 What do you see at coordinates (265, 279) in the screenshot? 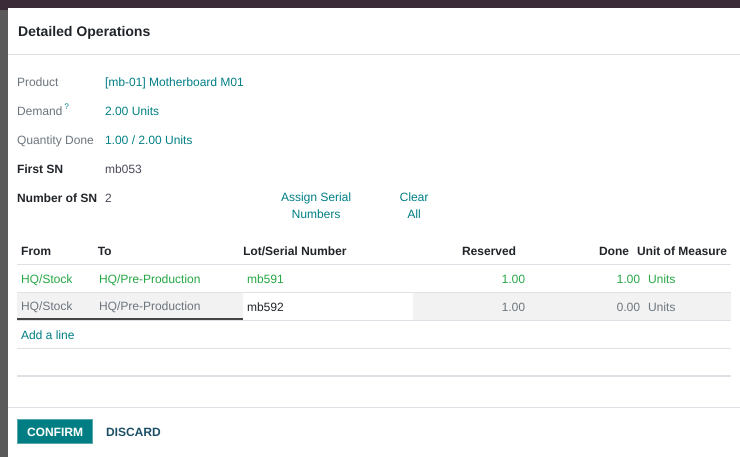
I see `table-cell-text: mb591` at bounding box center [265, 279].